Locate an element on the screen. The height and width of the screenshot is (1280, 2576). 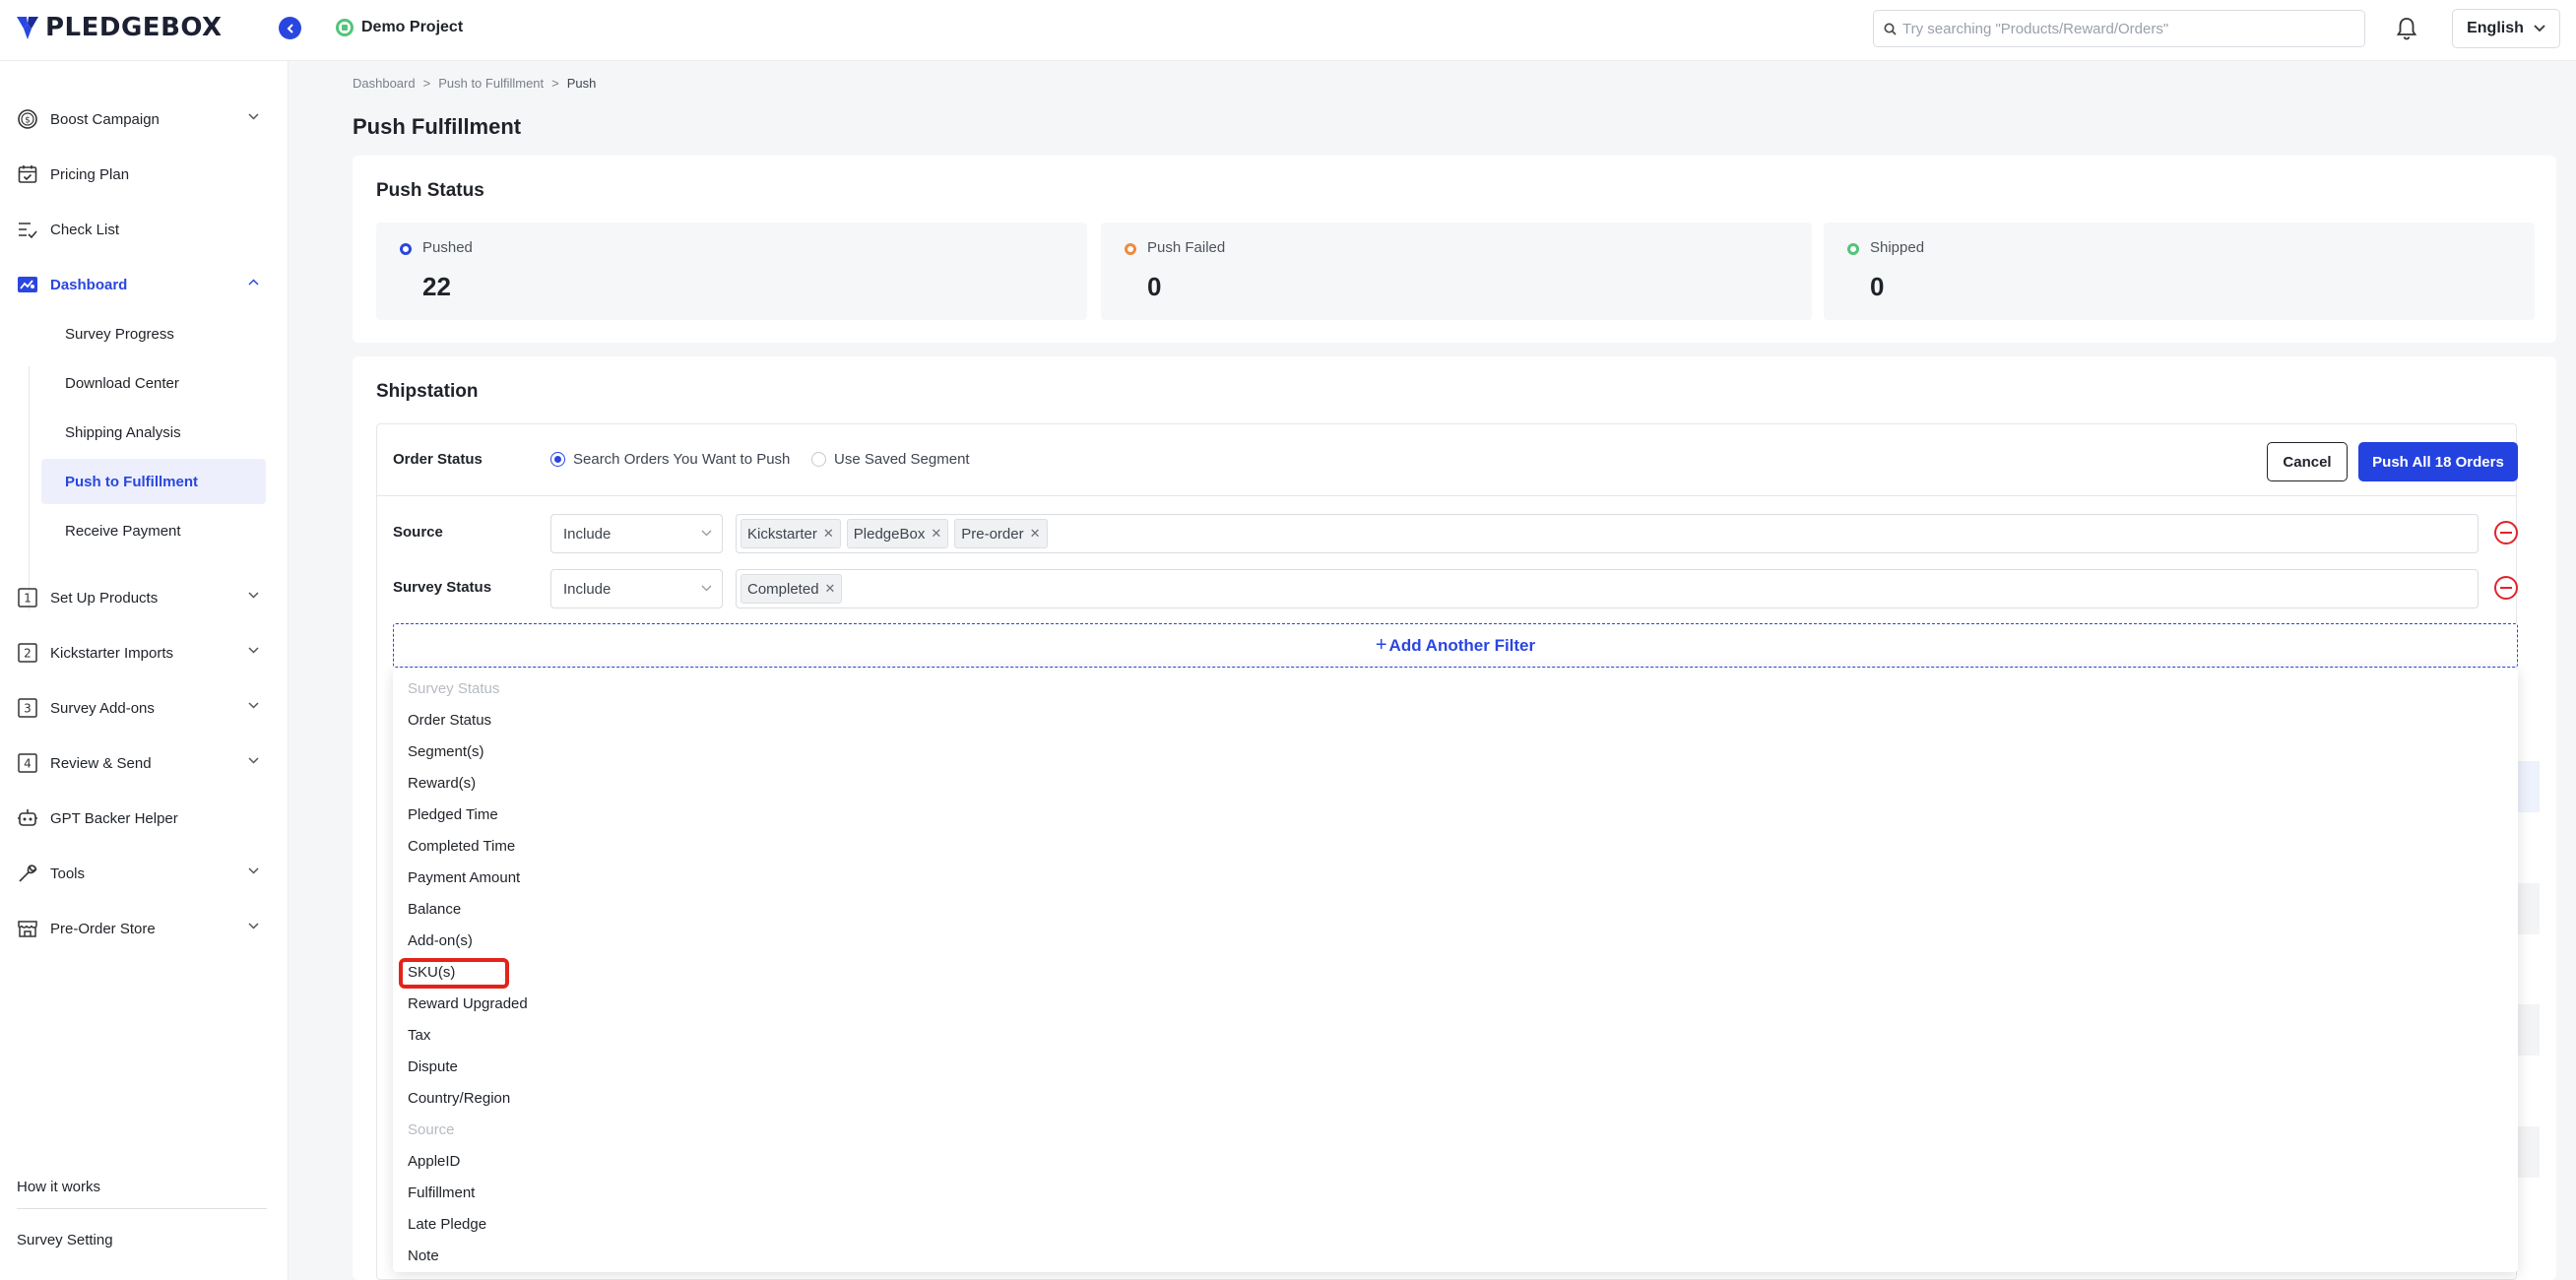
brand-name: PLEDGEBOX is located at coordinates (134, 27).